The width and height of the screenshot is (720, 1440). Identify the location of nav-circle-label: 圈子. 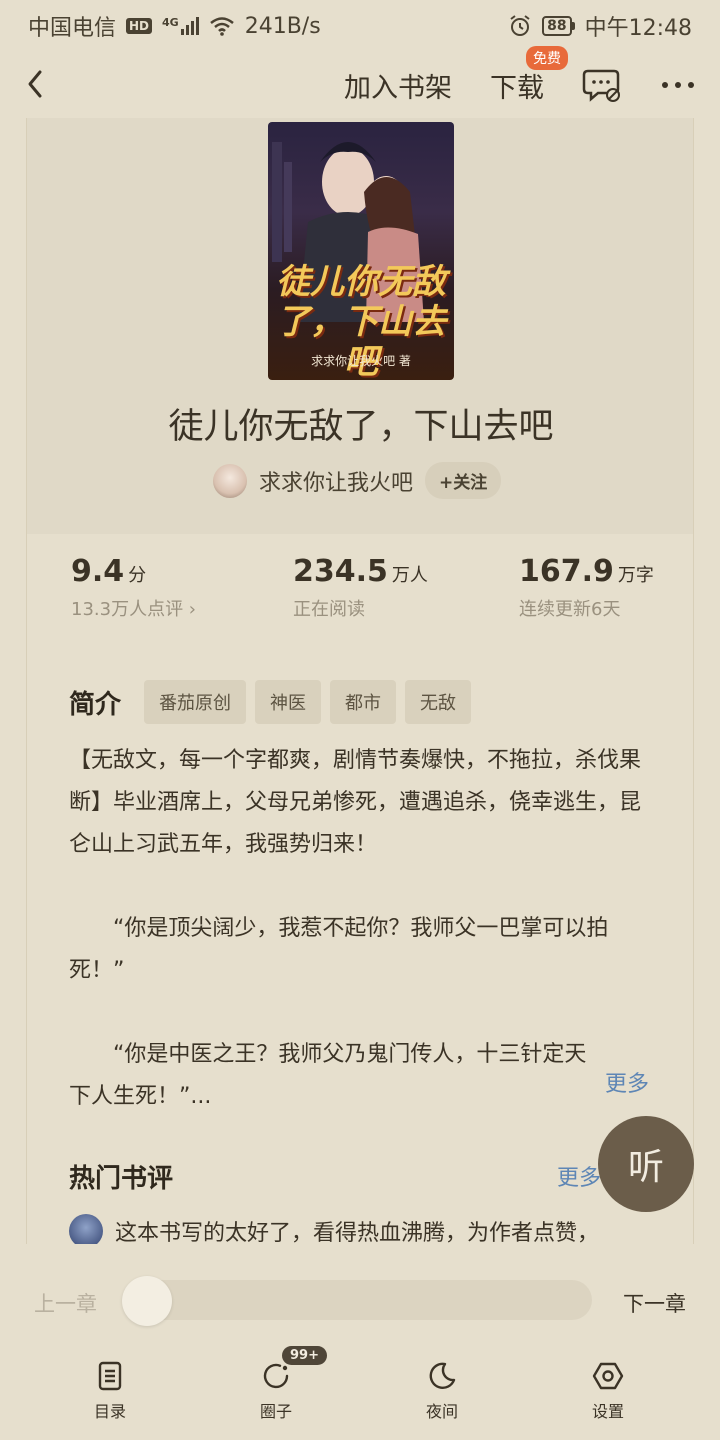
(275, 1411).